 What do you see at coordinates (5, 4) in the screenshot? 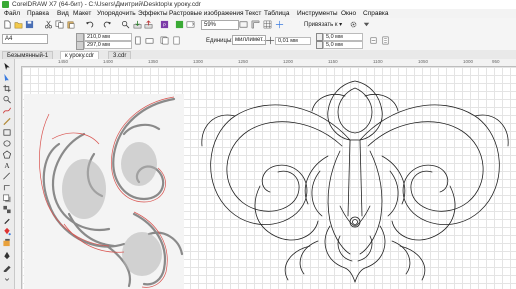
I see `coreldraw-logo-icon` at bounding box center [5, 4].